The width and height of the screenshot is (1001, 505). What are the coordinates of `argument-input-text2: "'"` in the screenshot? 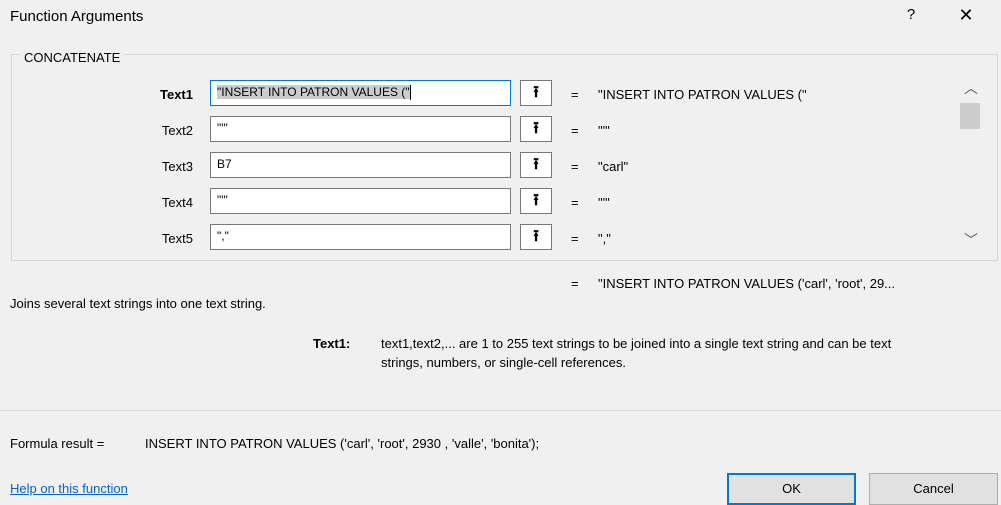 It's located at (360, 129).